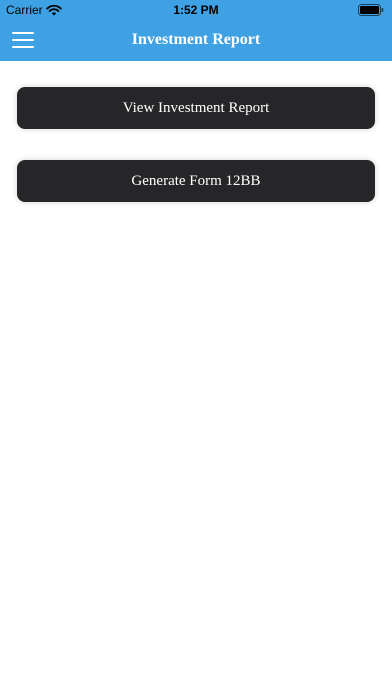 This screenshot has height=696, width=392. Describe the element at coordinates (371, 10) in the screenshot. I see `battery-icon` at that location.